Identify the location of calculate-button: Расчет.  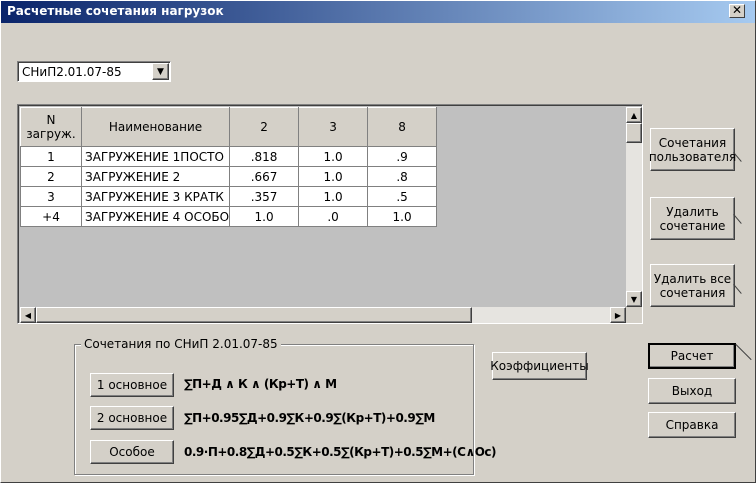
(692, 356).